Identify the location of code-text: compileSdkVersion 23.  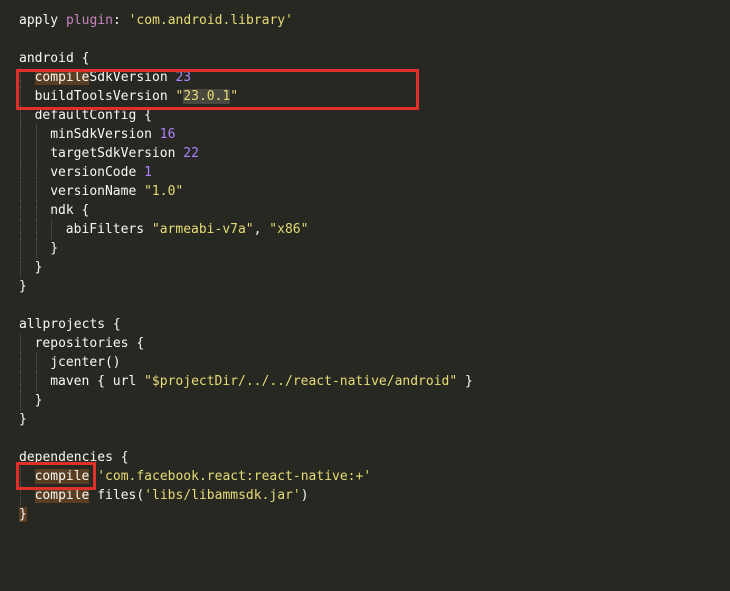
(105, 77).